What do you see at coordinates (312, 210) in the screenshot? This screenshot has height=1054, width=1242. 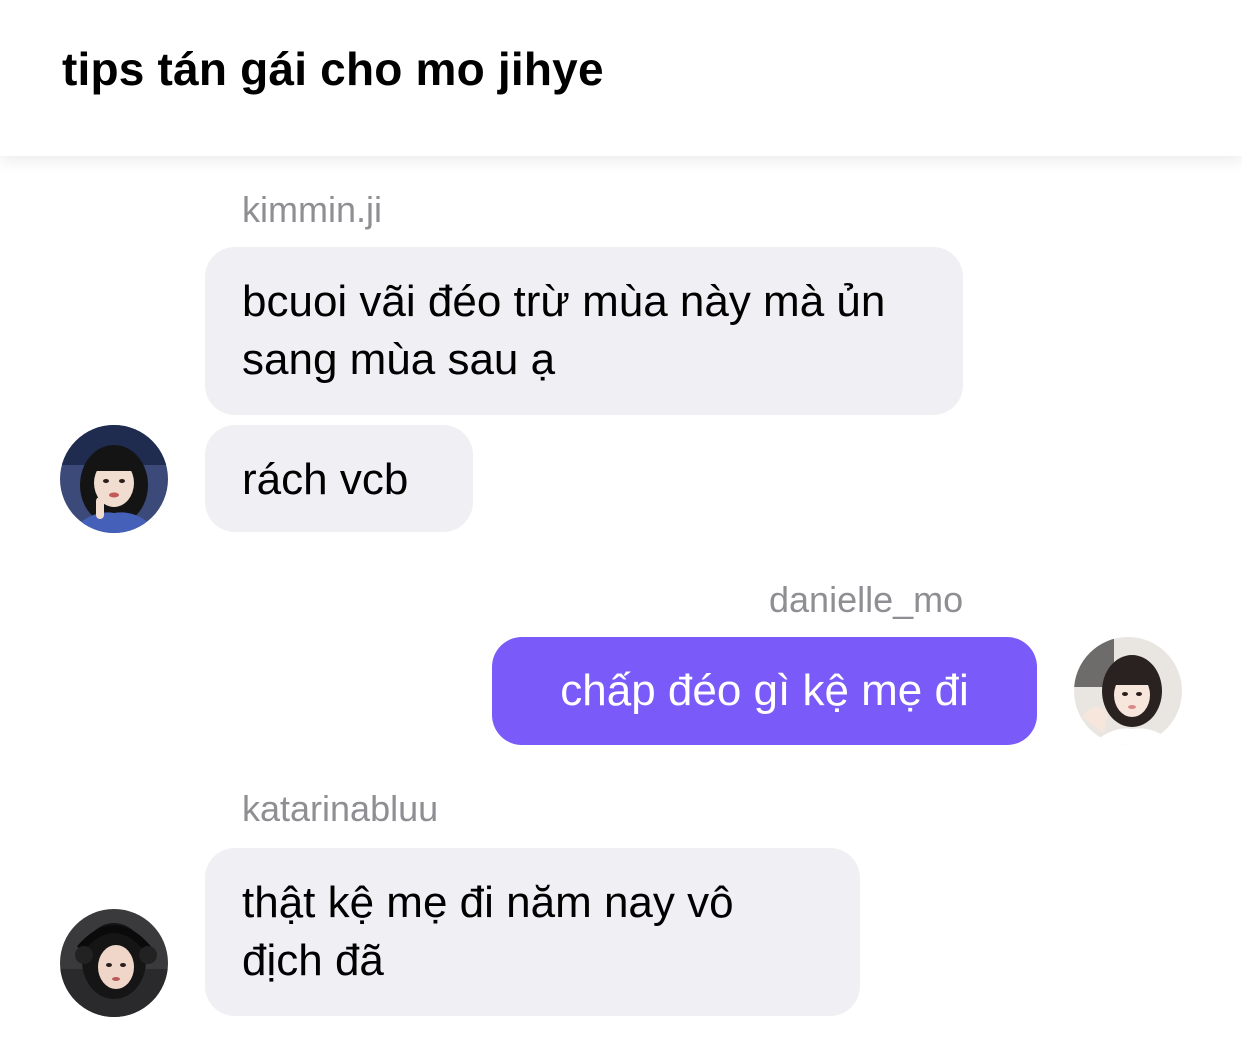 I see `sender-name-kimmin-ji: kimmin.ji` at bounding box center [312, 210].